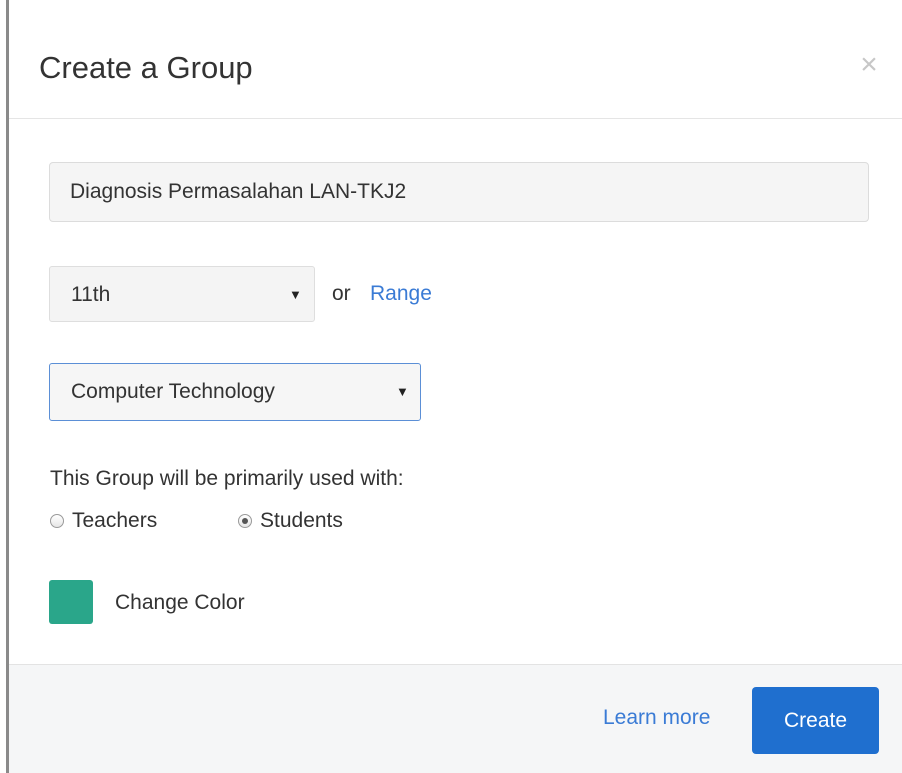 The image size is (902, 773). Describe the element at coordinates (57, 521) in the screenshot. I see `radio-teachers` at that location.